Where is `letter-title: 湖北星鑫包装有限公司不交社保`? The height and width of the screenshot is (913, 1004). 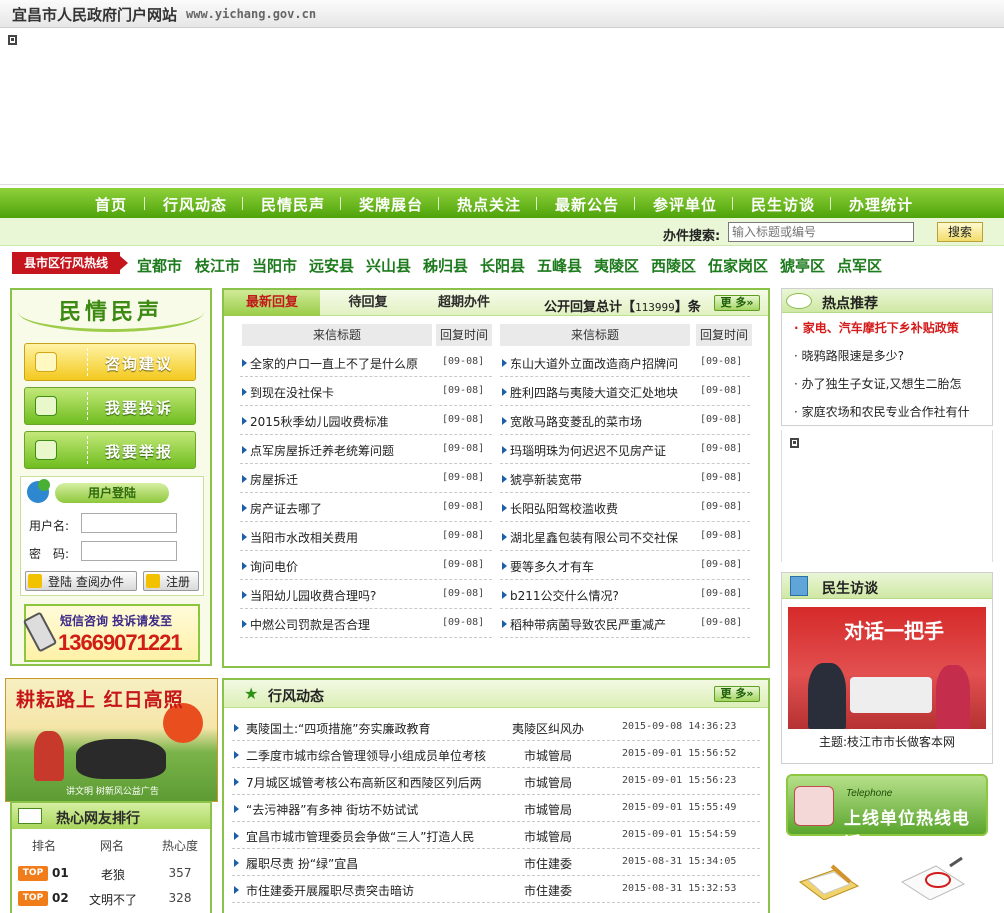 letter-title: 湖北星鑫包装有限公司不交社保 is located at coordinates (603, 537).